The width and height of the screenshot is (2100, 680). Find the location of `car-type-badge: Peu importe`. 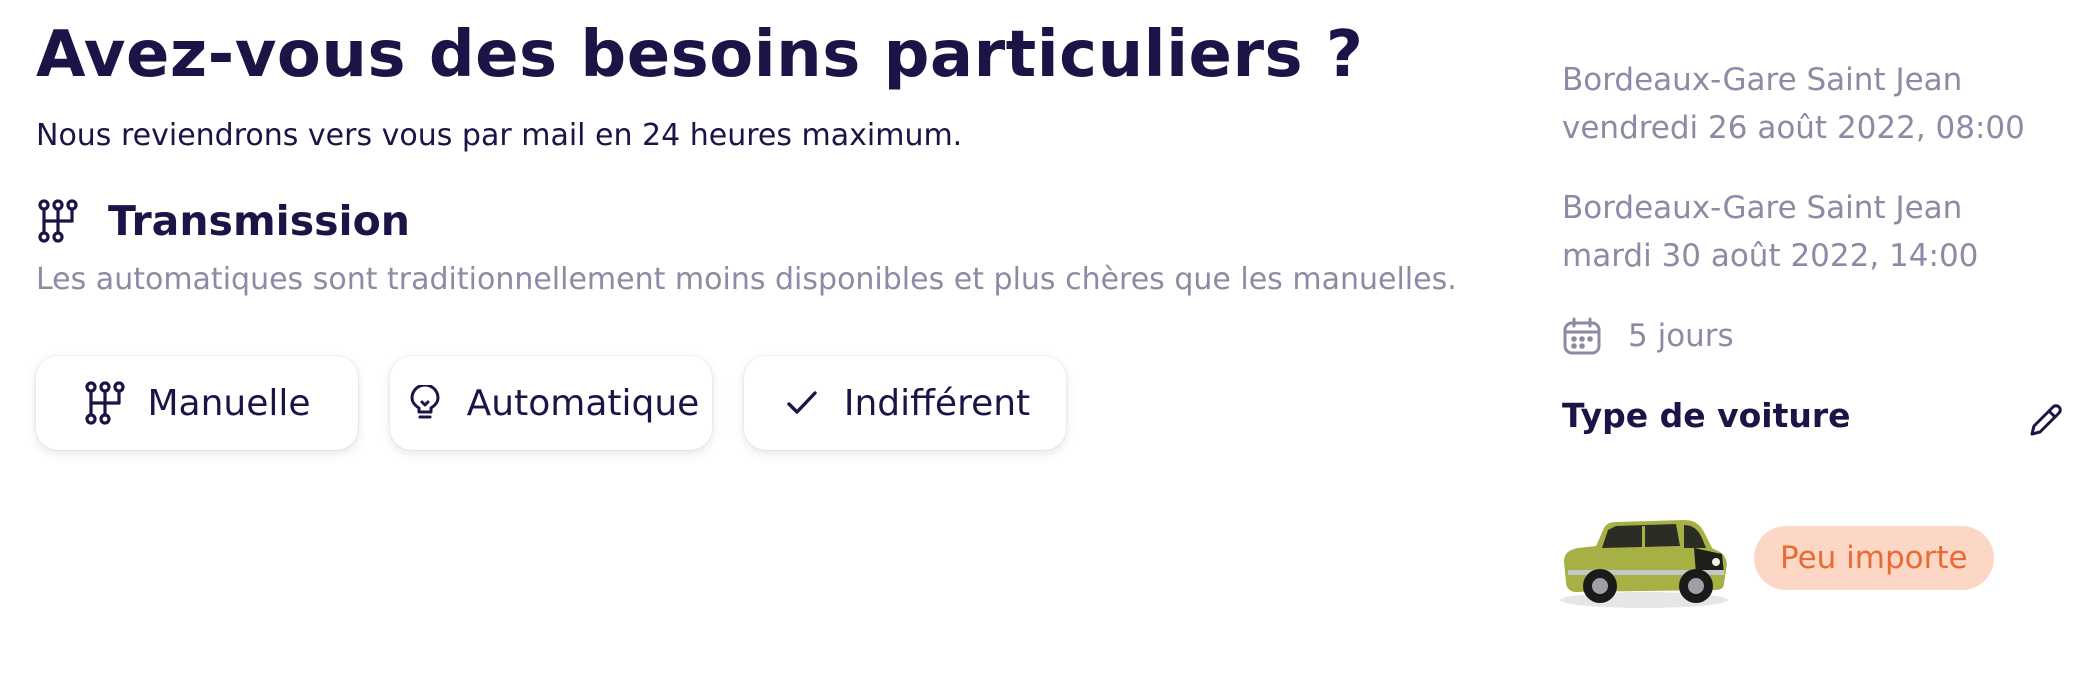

car-type-badge: Peu importe is located at coordinates (1874, 558).